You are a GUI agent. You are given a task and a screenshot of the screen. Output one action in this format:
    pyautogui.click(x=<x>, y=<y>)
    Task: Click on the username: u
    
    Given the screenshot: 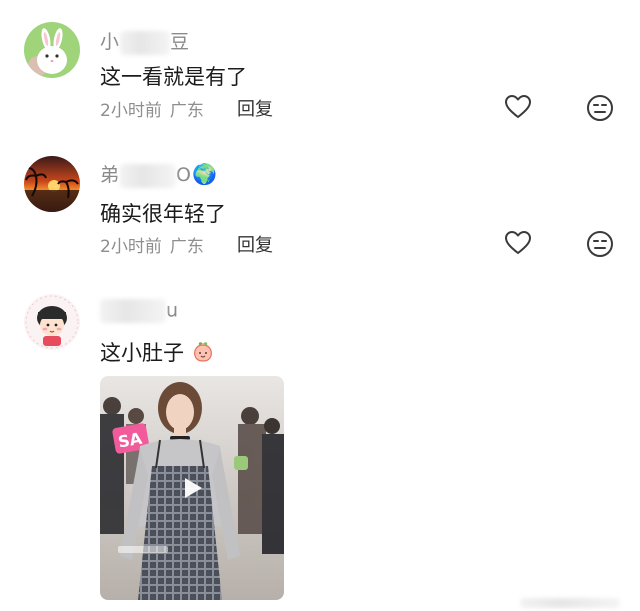 What is the action you would take?
    pyautogui.click(x=139, y=311)
    